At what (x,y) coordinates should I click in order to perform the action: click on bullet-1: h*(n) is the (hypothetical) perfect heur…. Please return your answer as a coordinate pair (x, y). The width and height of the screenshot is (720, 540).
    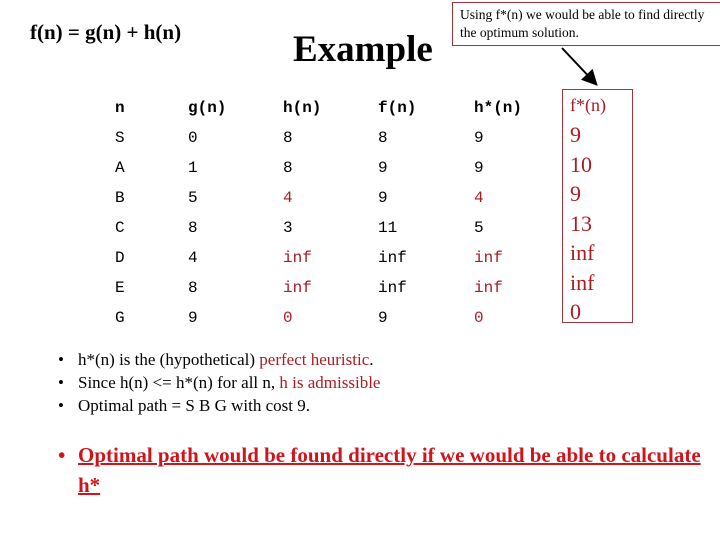
    Looking at the image, I should click on (219, 359).